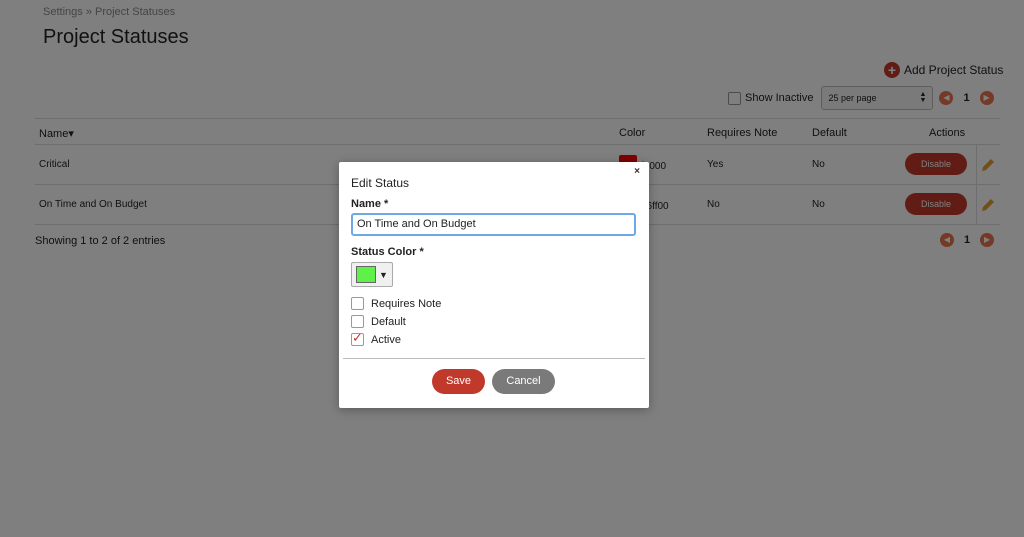 This screenshot has height=537, width=1024. I want to click on requires-note-checkbox, so click(357, 303).